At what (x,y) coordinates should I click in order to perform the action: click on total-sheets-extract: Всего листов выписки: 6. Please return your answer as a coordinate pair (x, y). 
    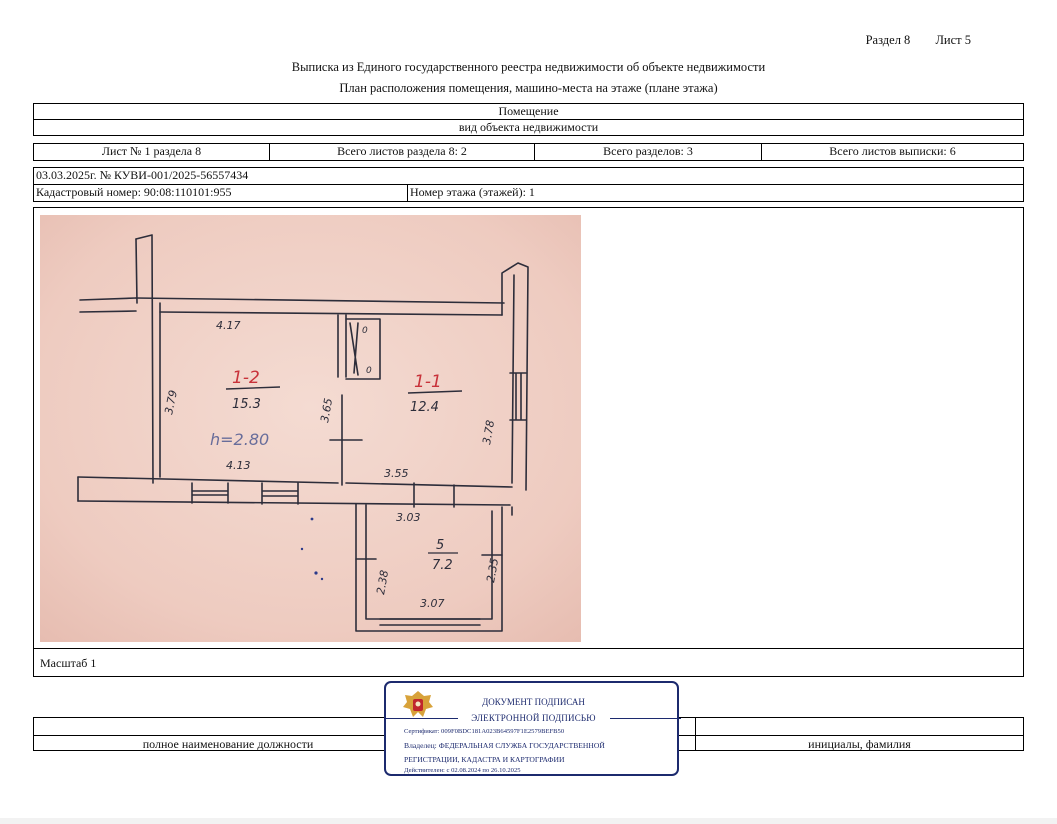
    Looking at the image, I should click on (892, 151).